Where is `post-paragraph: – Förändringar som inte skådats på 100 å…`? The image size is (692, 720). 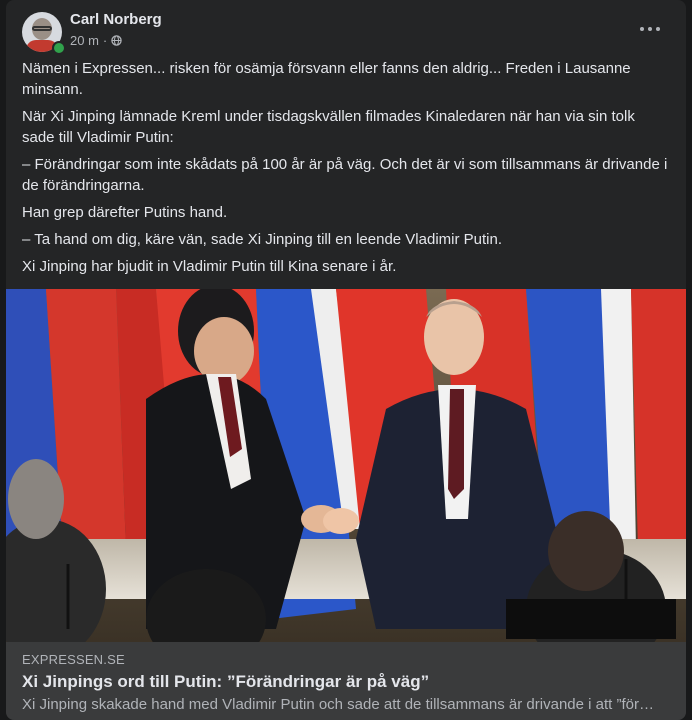
post-paragraph: – Förändringar som inte skådats på 100 å… is located at coordinates (345, 175).